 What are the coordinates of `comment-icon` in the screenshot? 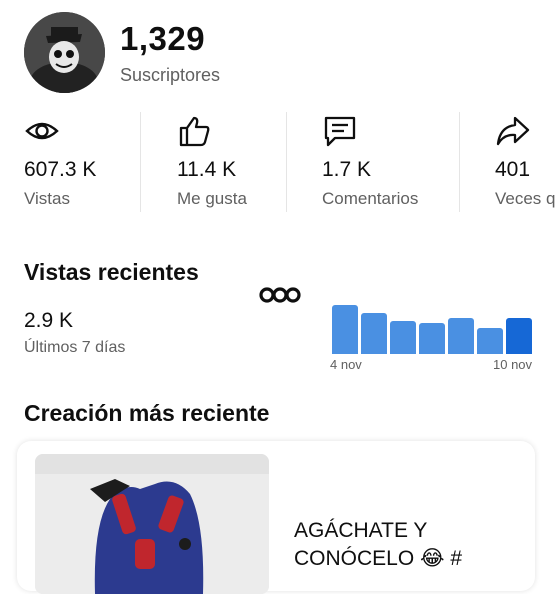 It's located at (340, 131).